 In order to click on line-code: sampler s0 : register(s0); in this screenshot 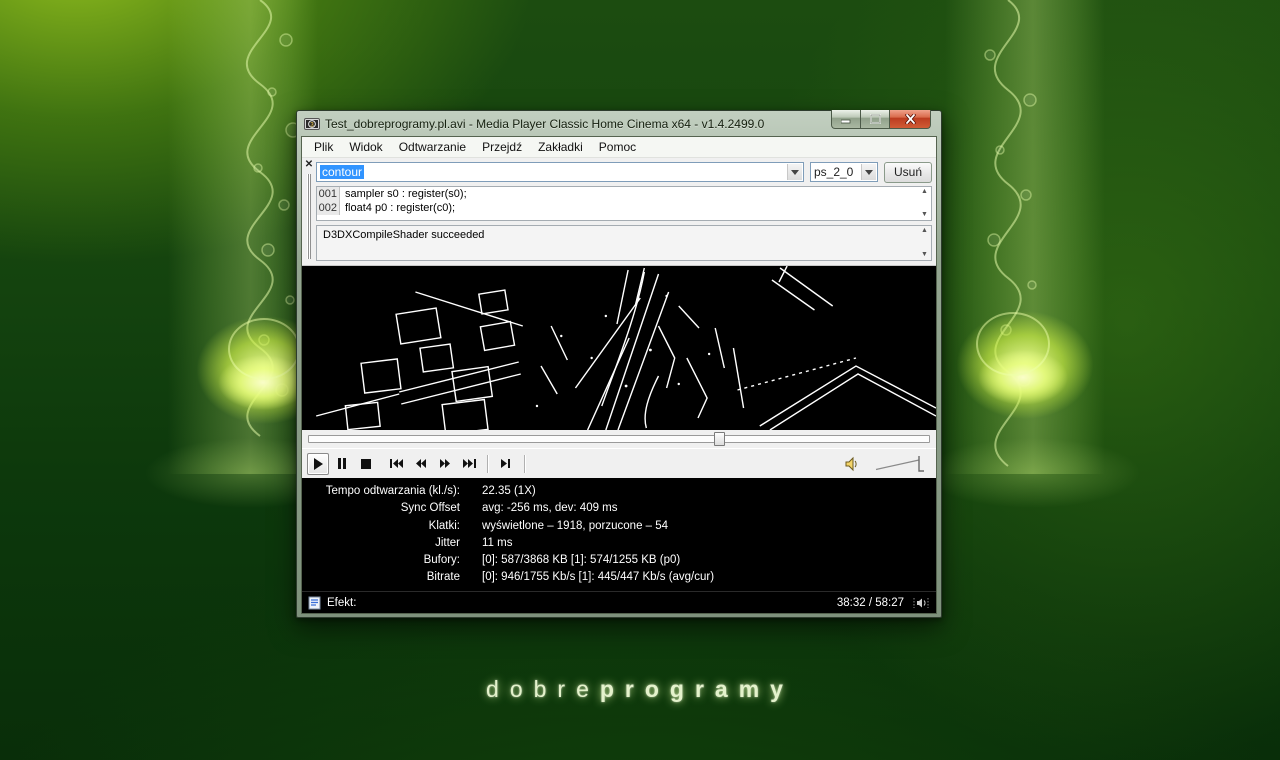, I will do `click(406, 194)`.